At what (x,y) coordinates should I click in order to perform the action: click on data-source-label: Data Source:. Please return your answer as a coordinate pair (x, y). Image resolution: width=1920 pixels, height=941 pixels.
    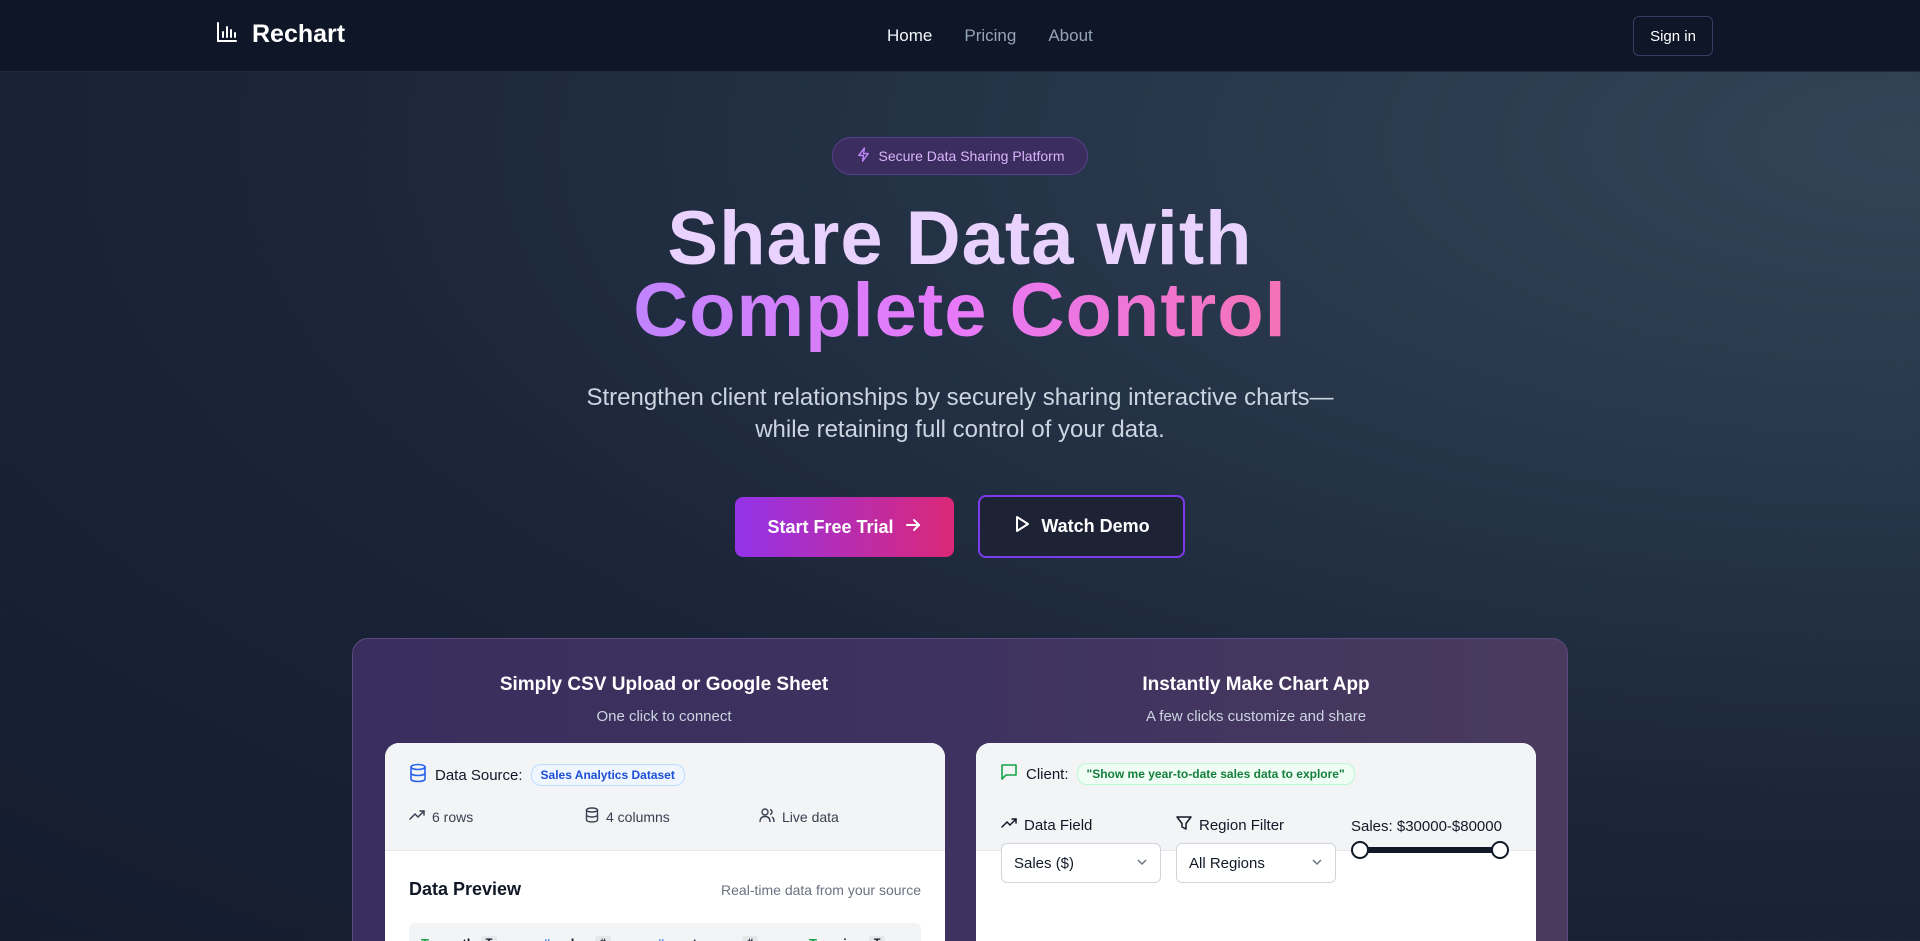
    Looking at the image, I should click on (479, 775).